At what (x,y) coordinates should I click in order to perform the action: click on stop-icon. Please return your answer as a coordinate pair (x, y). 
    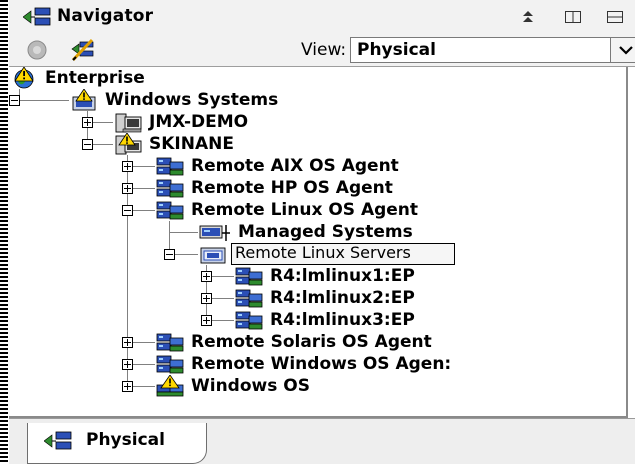
    Looking at the image, I should click on (37, 50).